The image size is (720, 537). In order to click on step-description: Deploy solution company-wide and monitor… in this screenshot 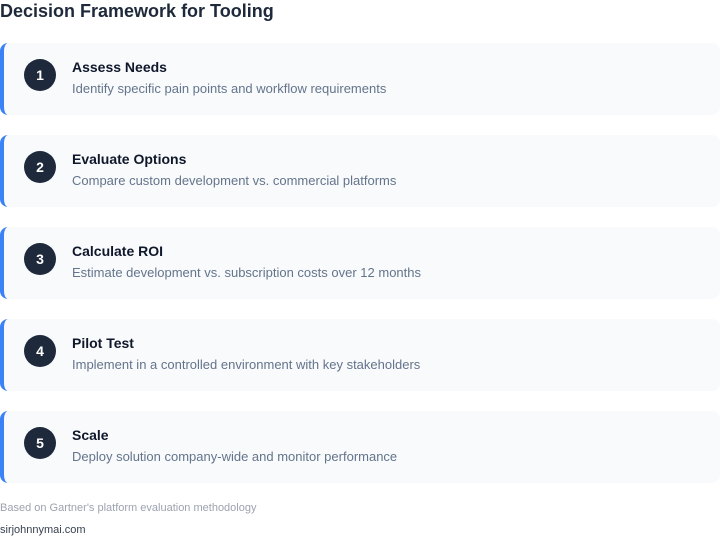, I will do `click(235, 456)`.